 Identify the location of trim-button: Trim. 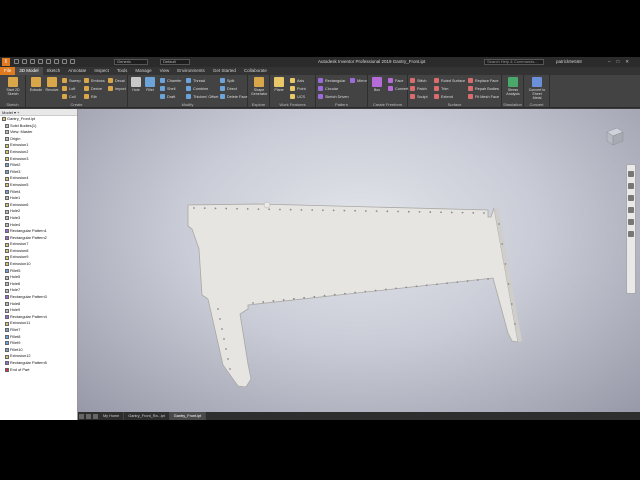
(449, 88).